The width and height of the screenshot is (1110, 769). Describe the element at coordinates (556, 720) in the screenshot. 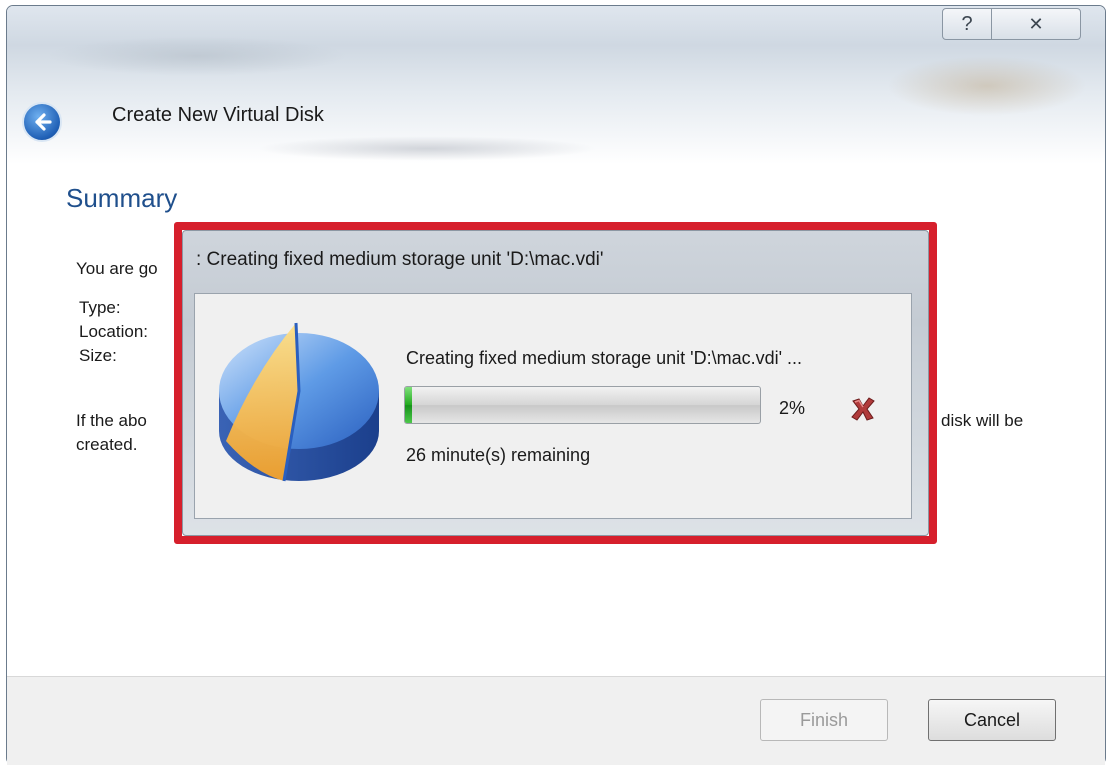

I see `button-bar: Finish Cancel` at that location.